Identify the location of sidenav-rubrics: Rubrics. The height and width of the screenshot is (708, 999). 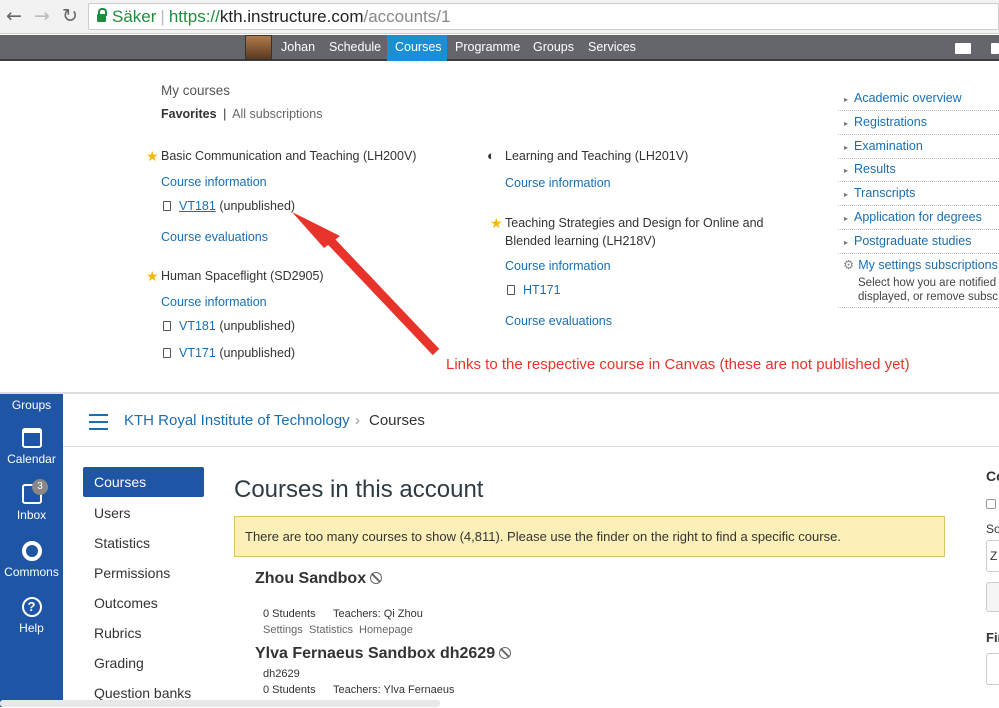
(143, 633).